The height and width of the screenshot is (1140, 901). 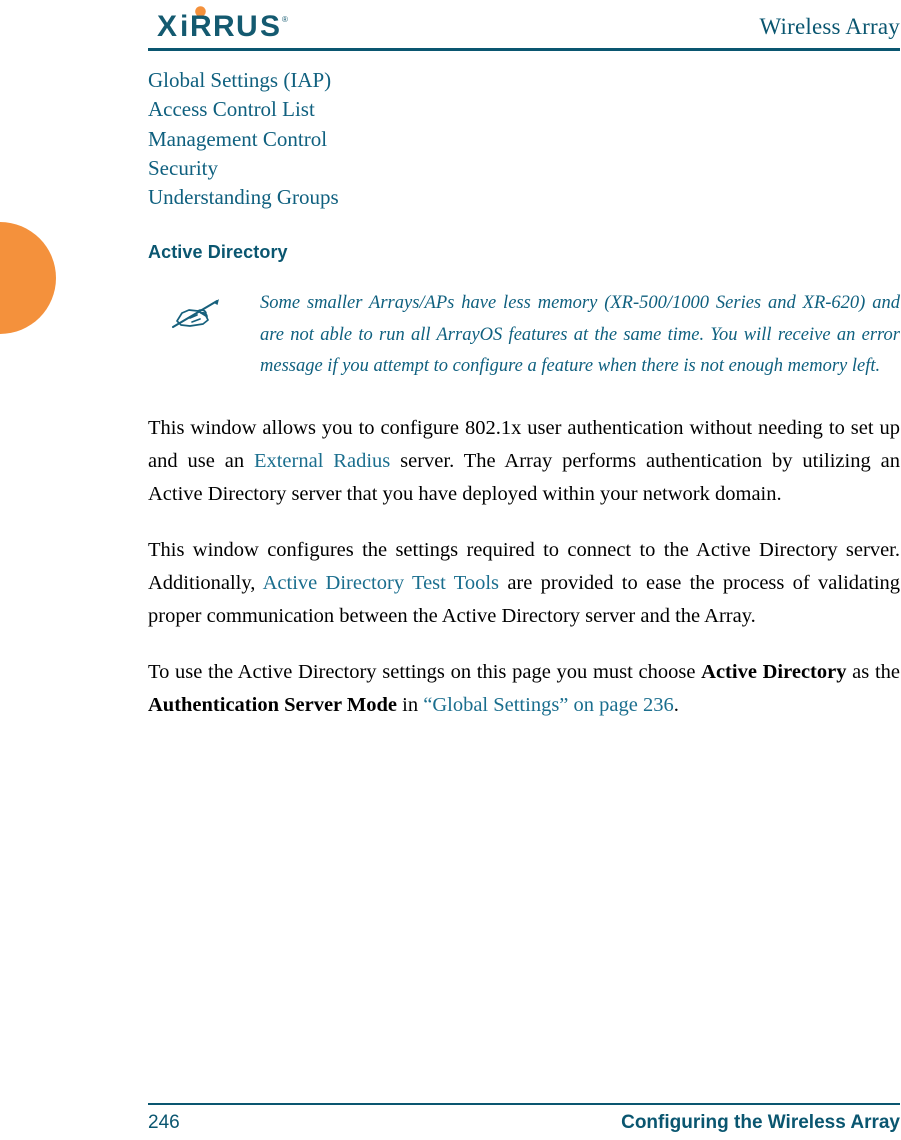 I want to click on nav-link-management-control: Management Control, so click(x=524, y=139).